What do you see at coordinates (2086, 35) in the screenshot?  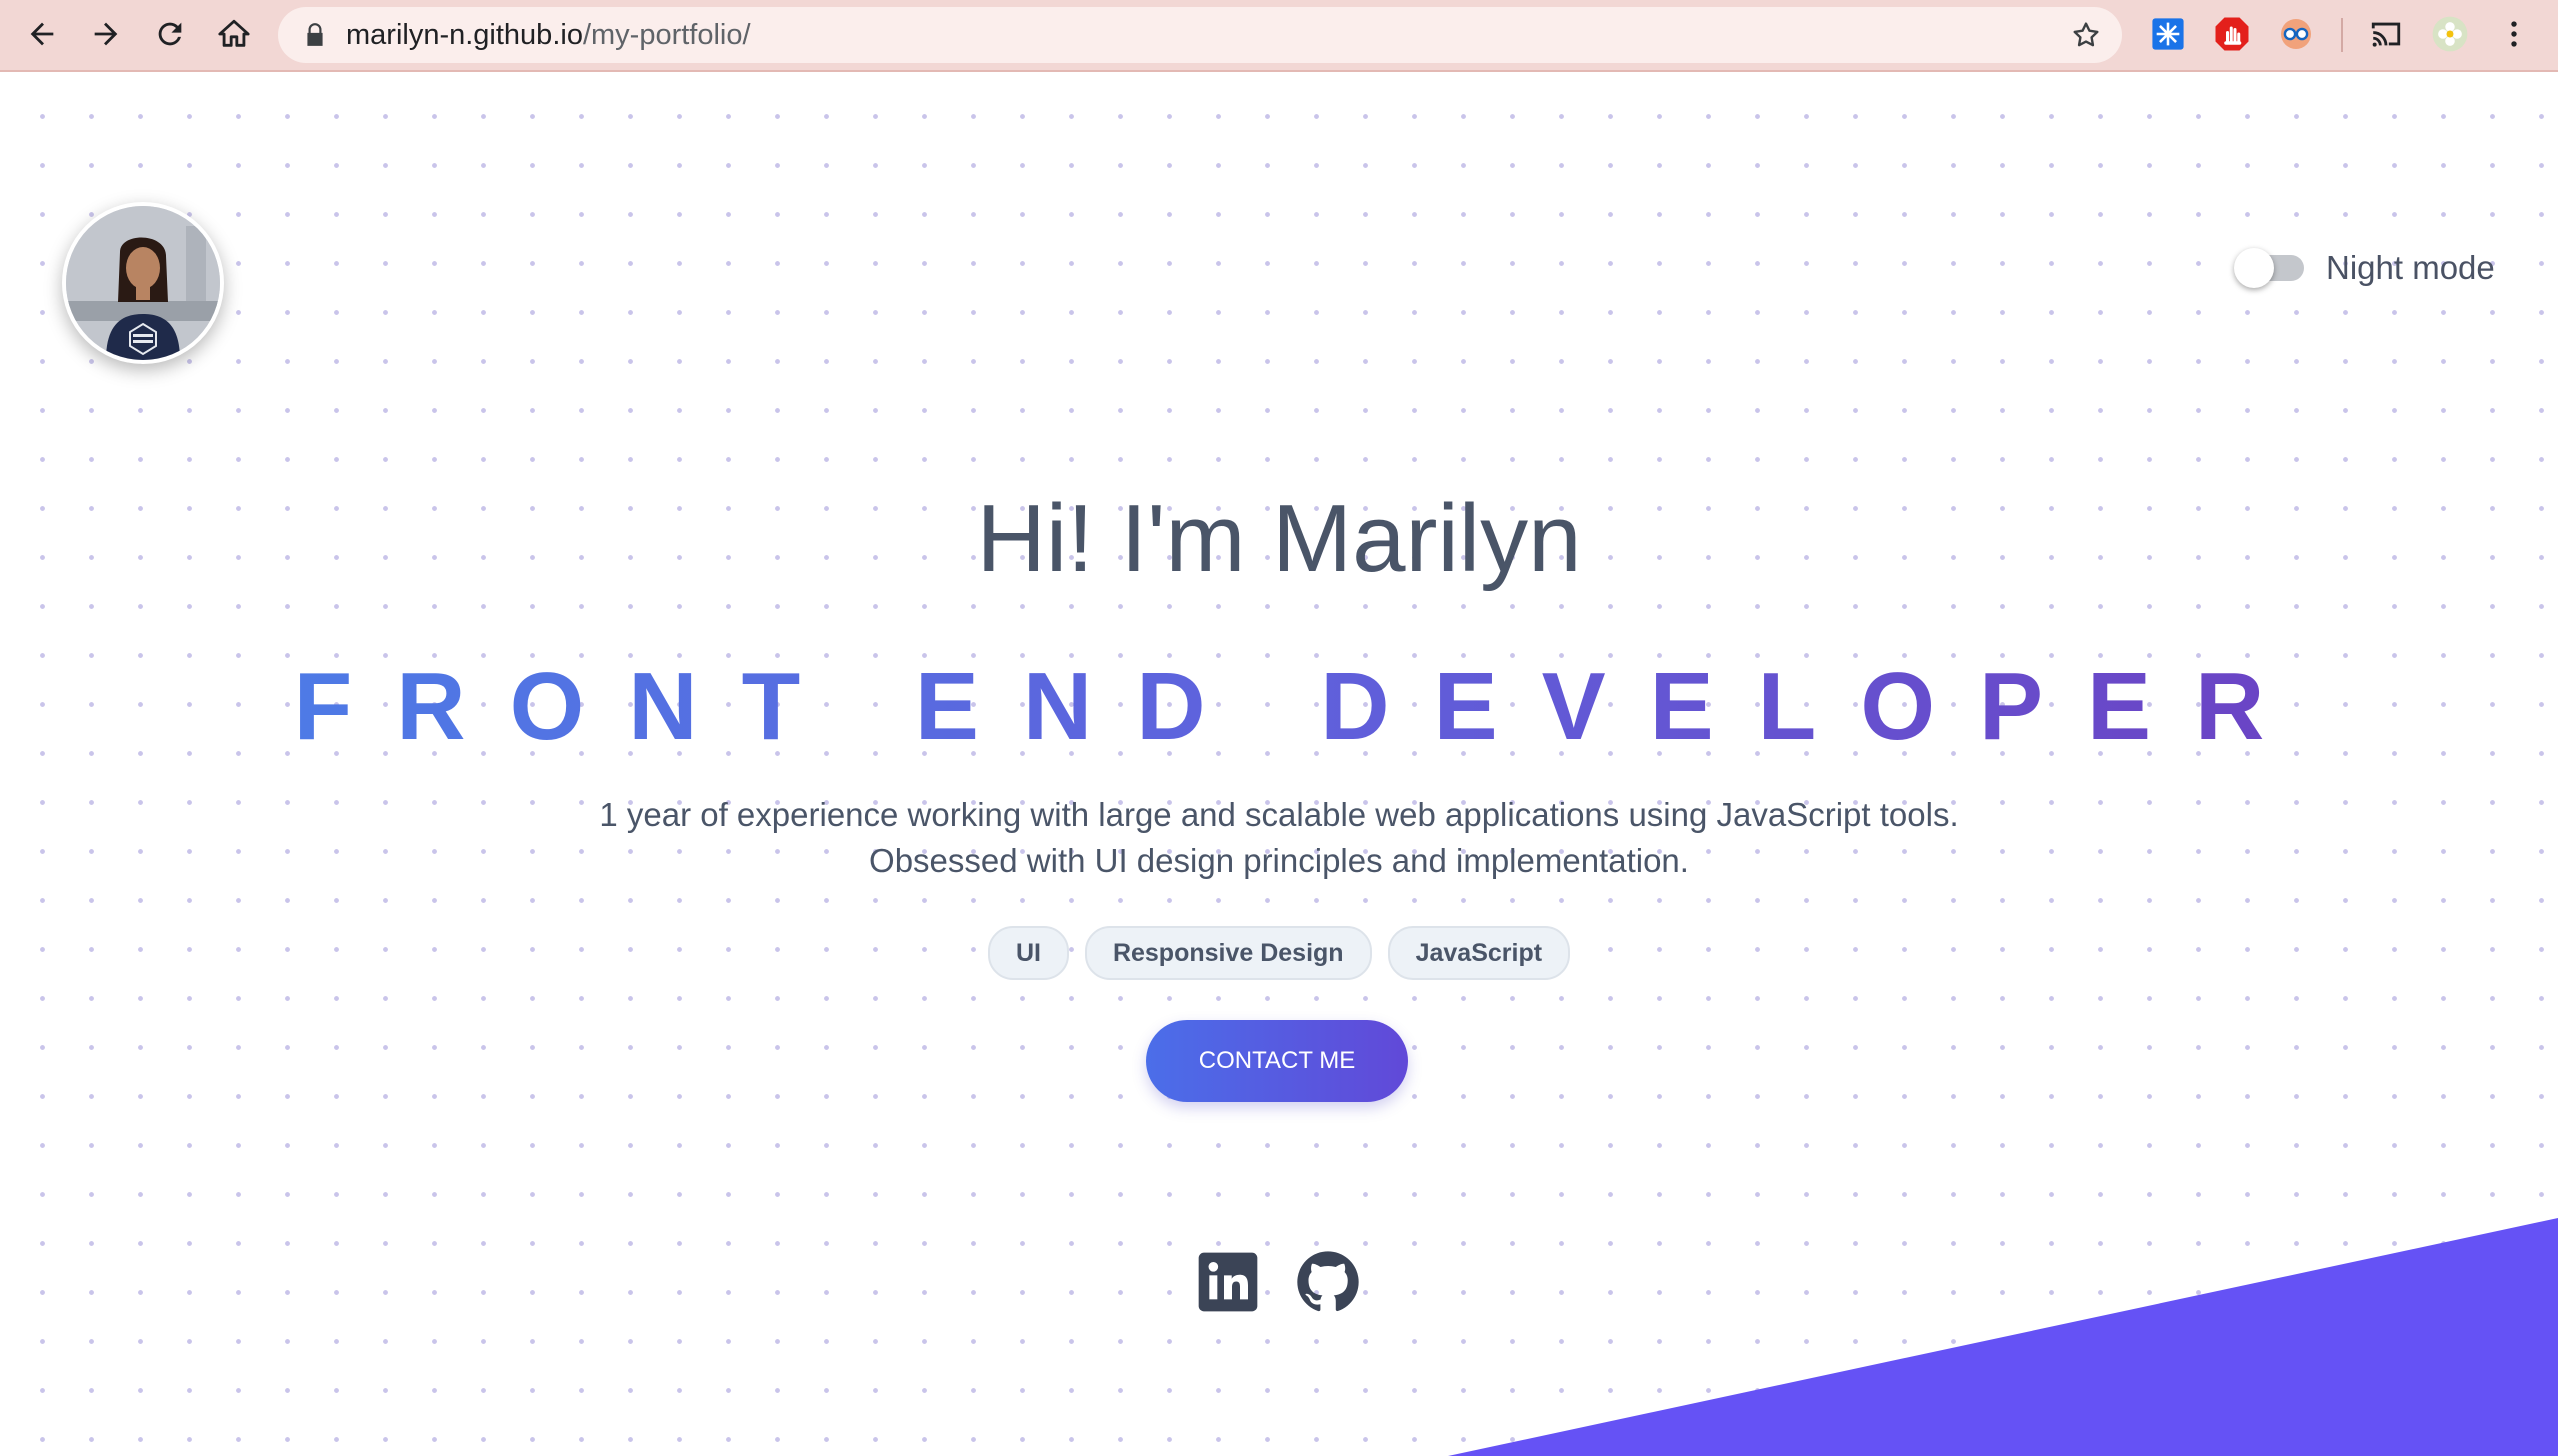 I see `bookmark-star-icon` at bounding box center [2086, 35].